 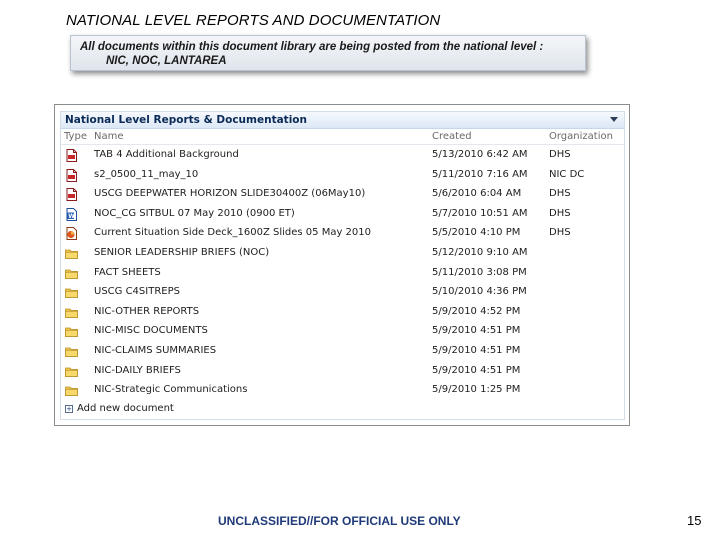 What do you see at coordinates (253, 20) in the screenshot?
I see `slide-title: NATIONAL LEVEL REPORTS AND DOCUMENTATION` at bounding box center [253, 20].